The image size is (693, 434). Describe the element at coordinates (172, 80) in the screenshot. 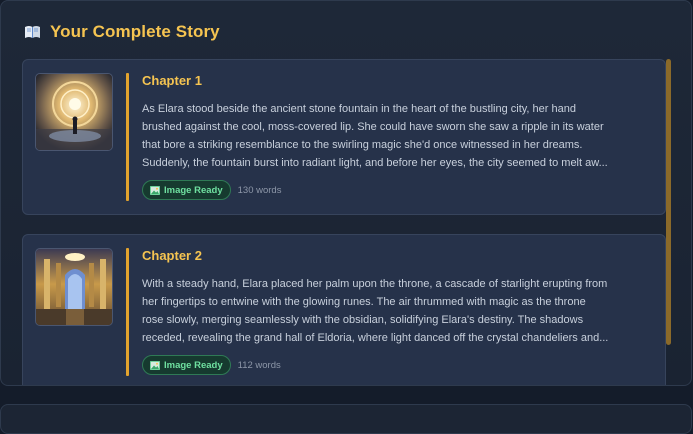

I see `chapter-title: Chapter 1` at that location.